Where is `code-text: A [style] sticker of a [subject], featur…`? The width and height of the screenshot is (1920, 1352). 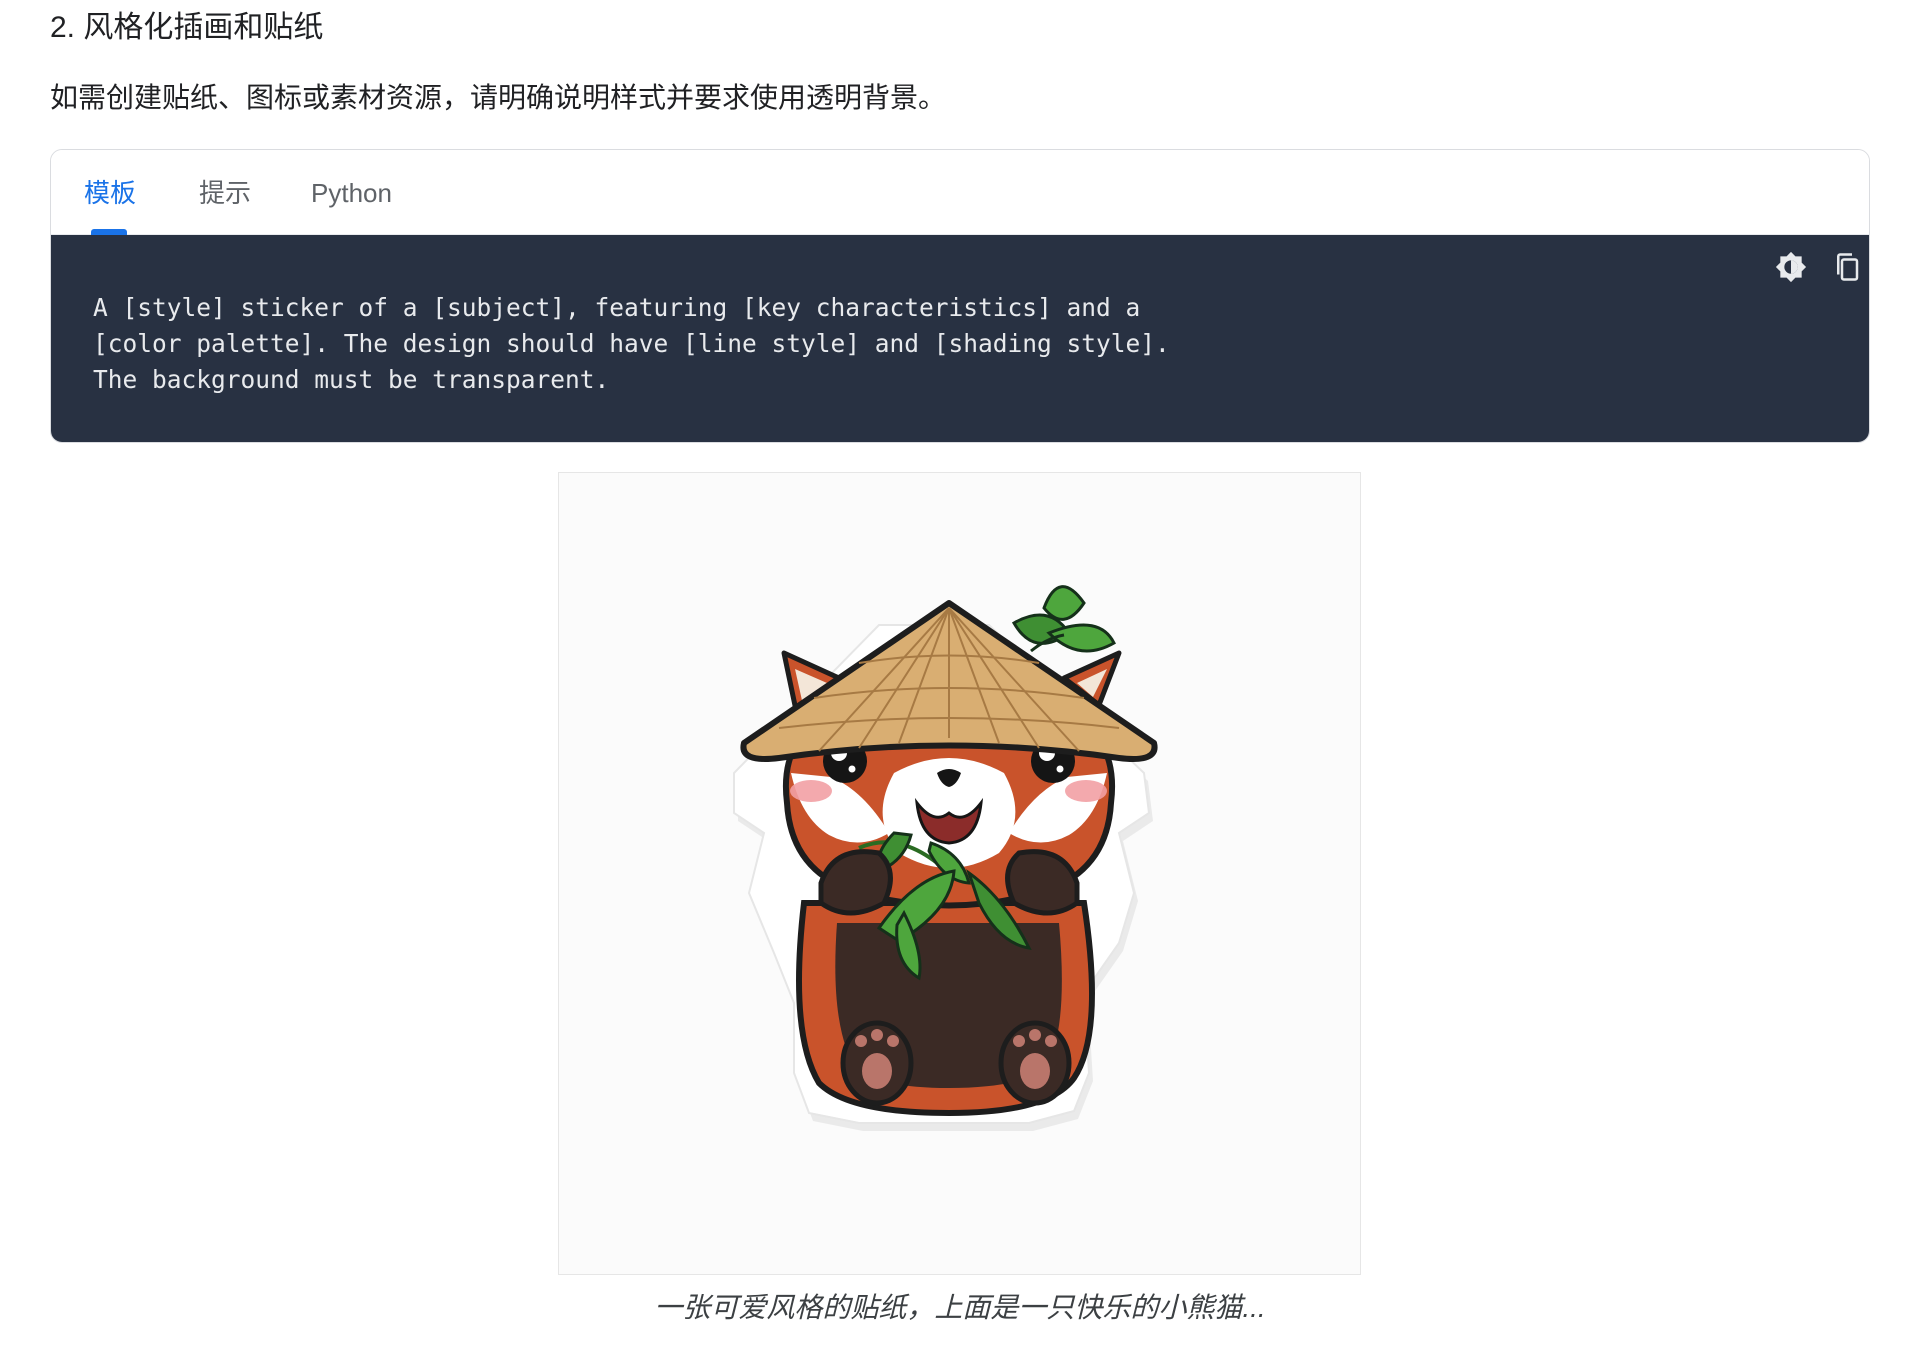
code-text: A [style] sticker of a [subject], featur… is located at coordinates (631, 344).